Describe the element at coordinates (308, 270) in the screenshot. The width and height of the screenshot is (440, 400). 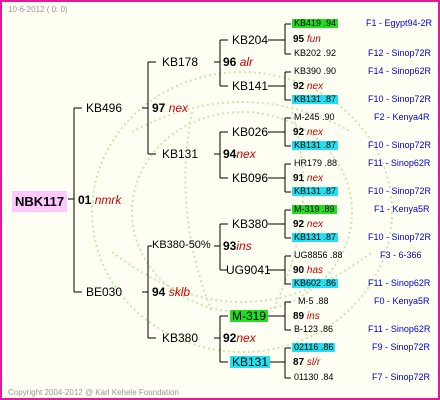
I see `gen3-score-6: 90 has` at that location.